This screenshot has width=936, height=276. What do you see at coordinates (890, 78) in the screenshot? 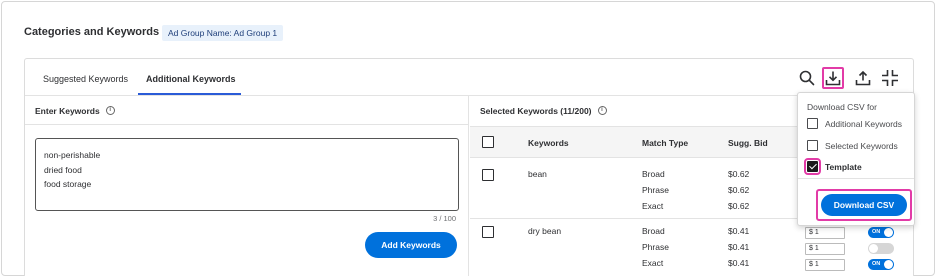
I see `collapse-icon` at bounding box center [890, 78].